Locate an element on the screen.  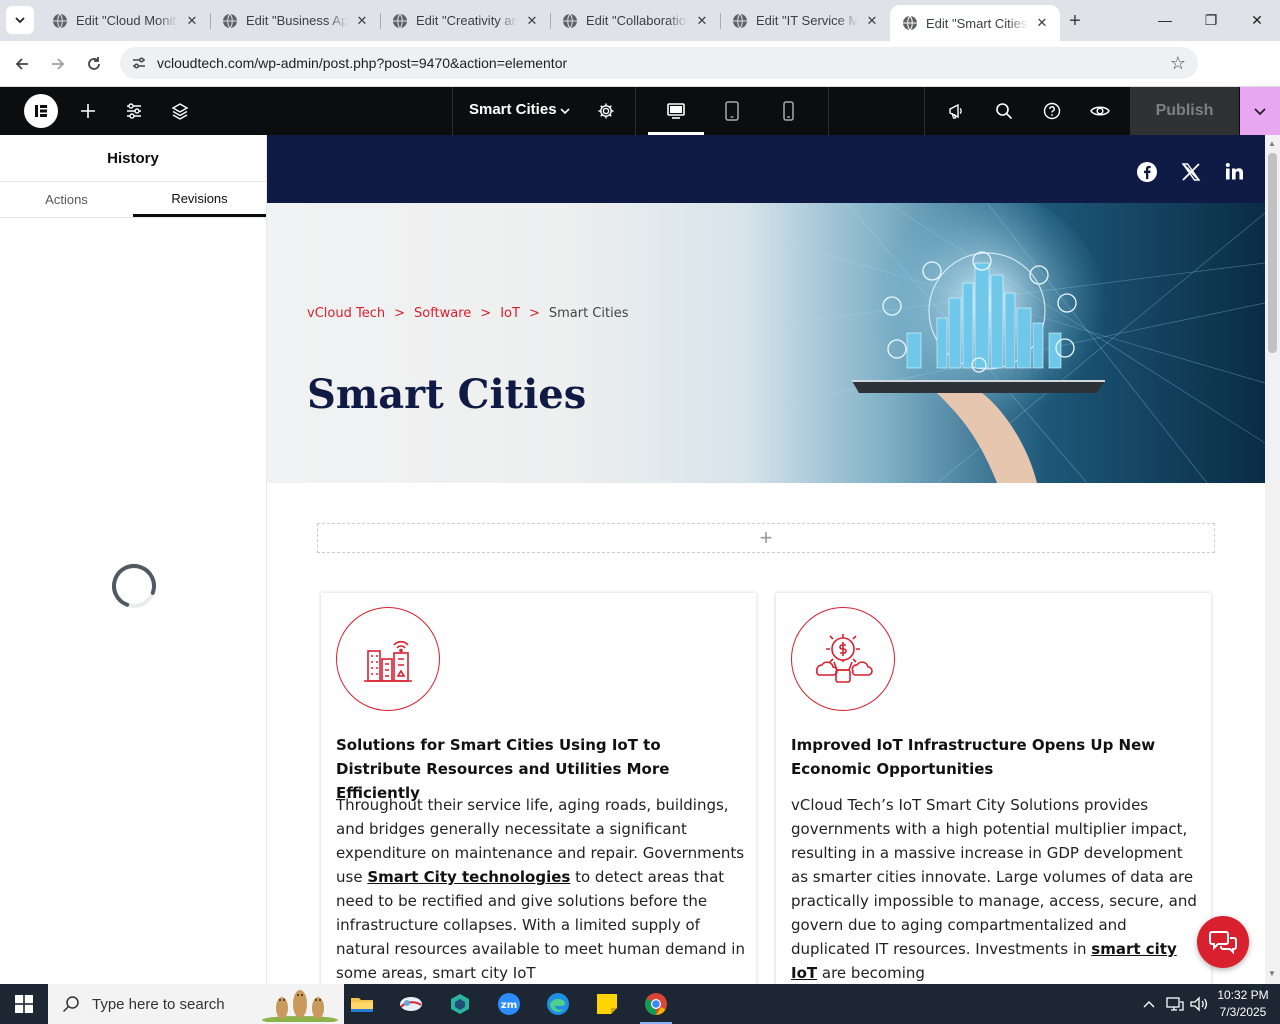
start-button is located at coordinates (24, 1004).